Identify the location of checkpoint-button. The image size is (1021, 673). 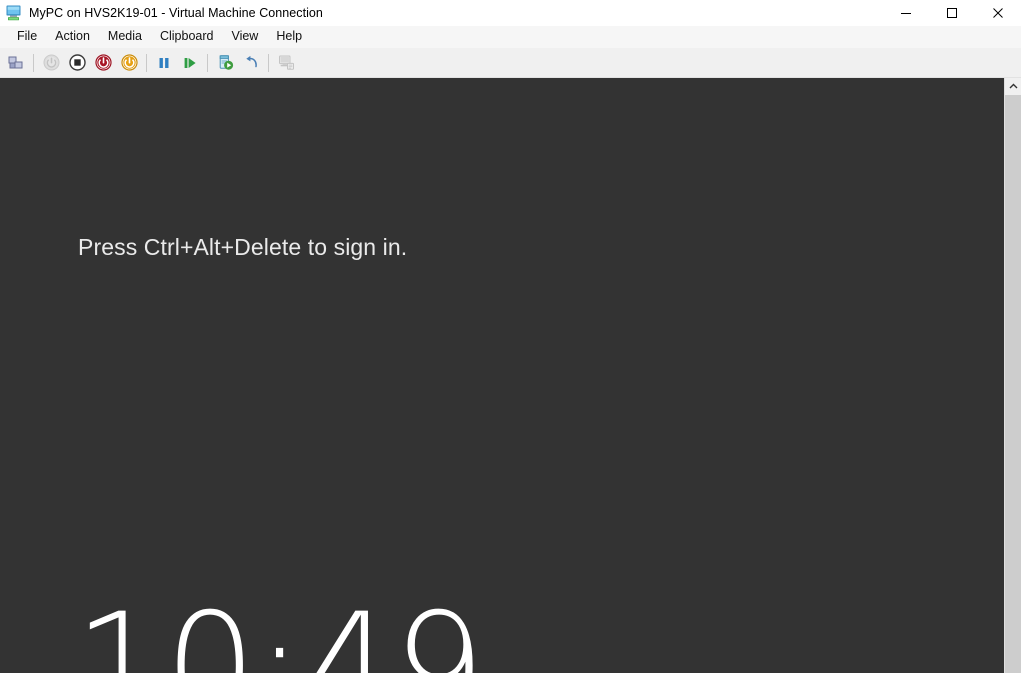
(225, 63).